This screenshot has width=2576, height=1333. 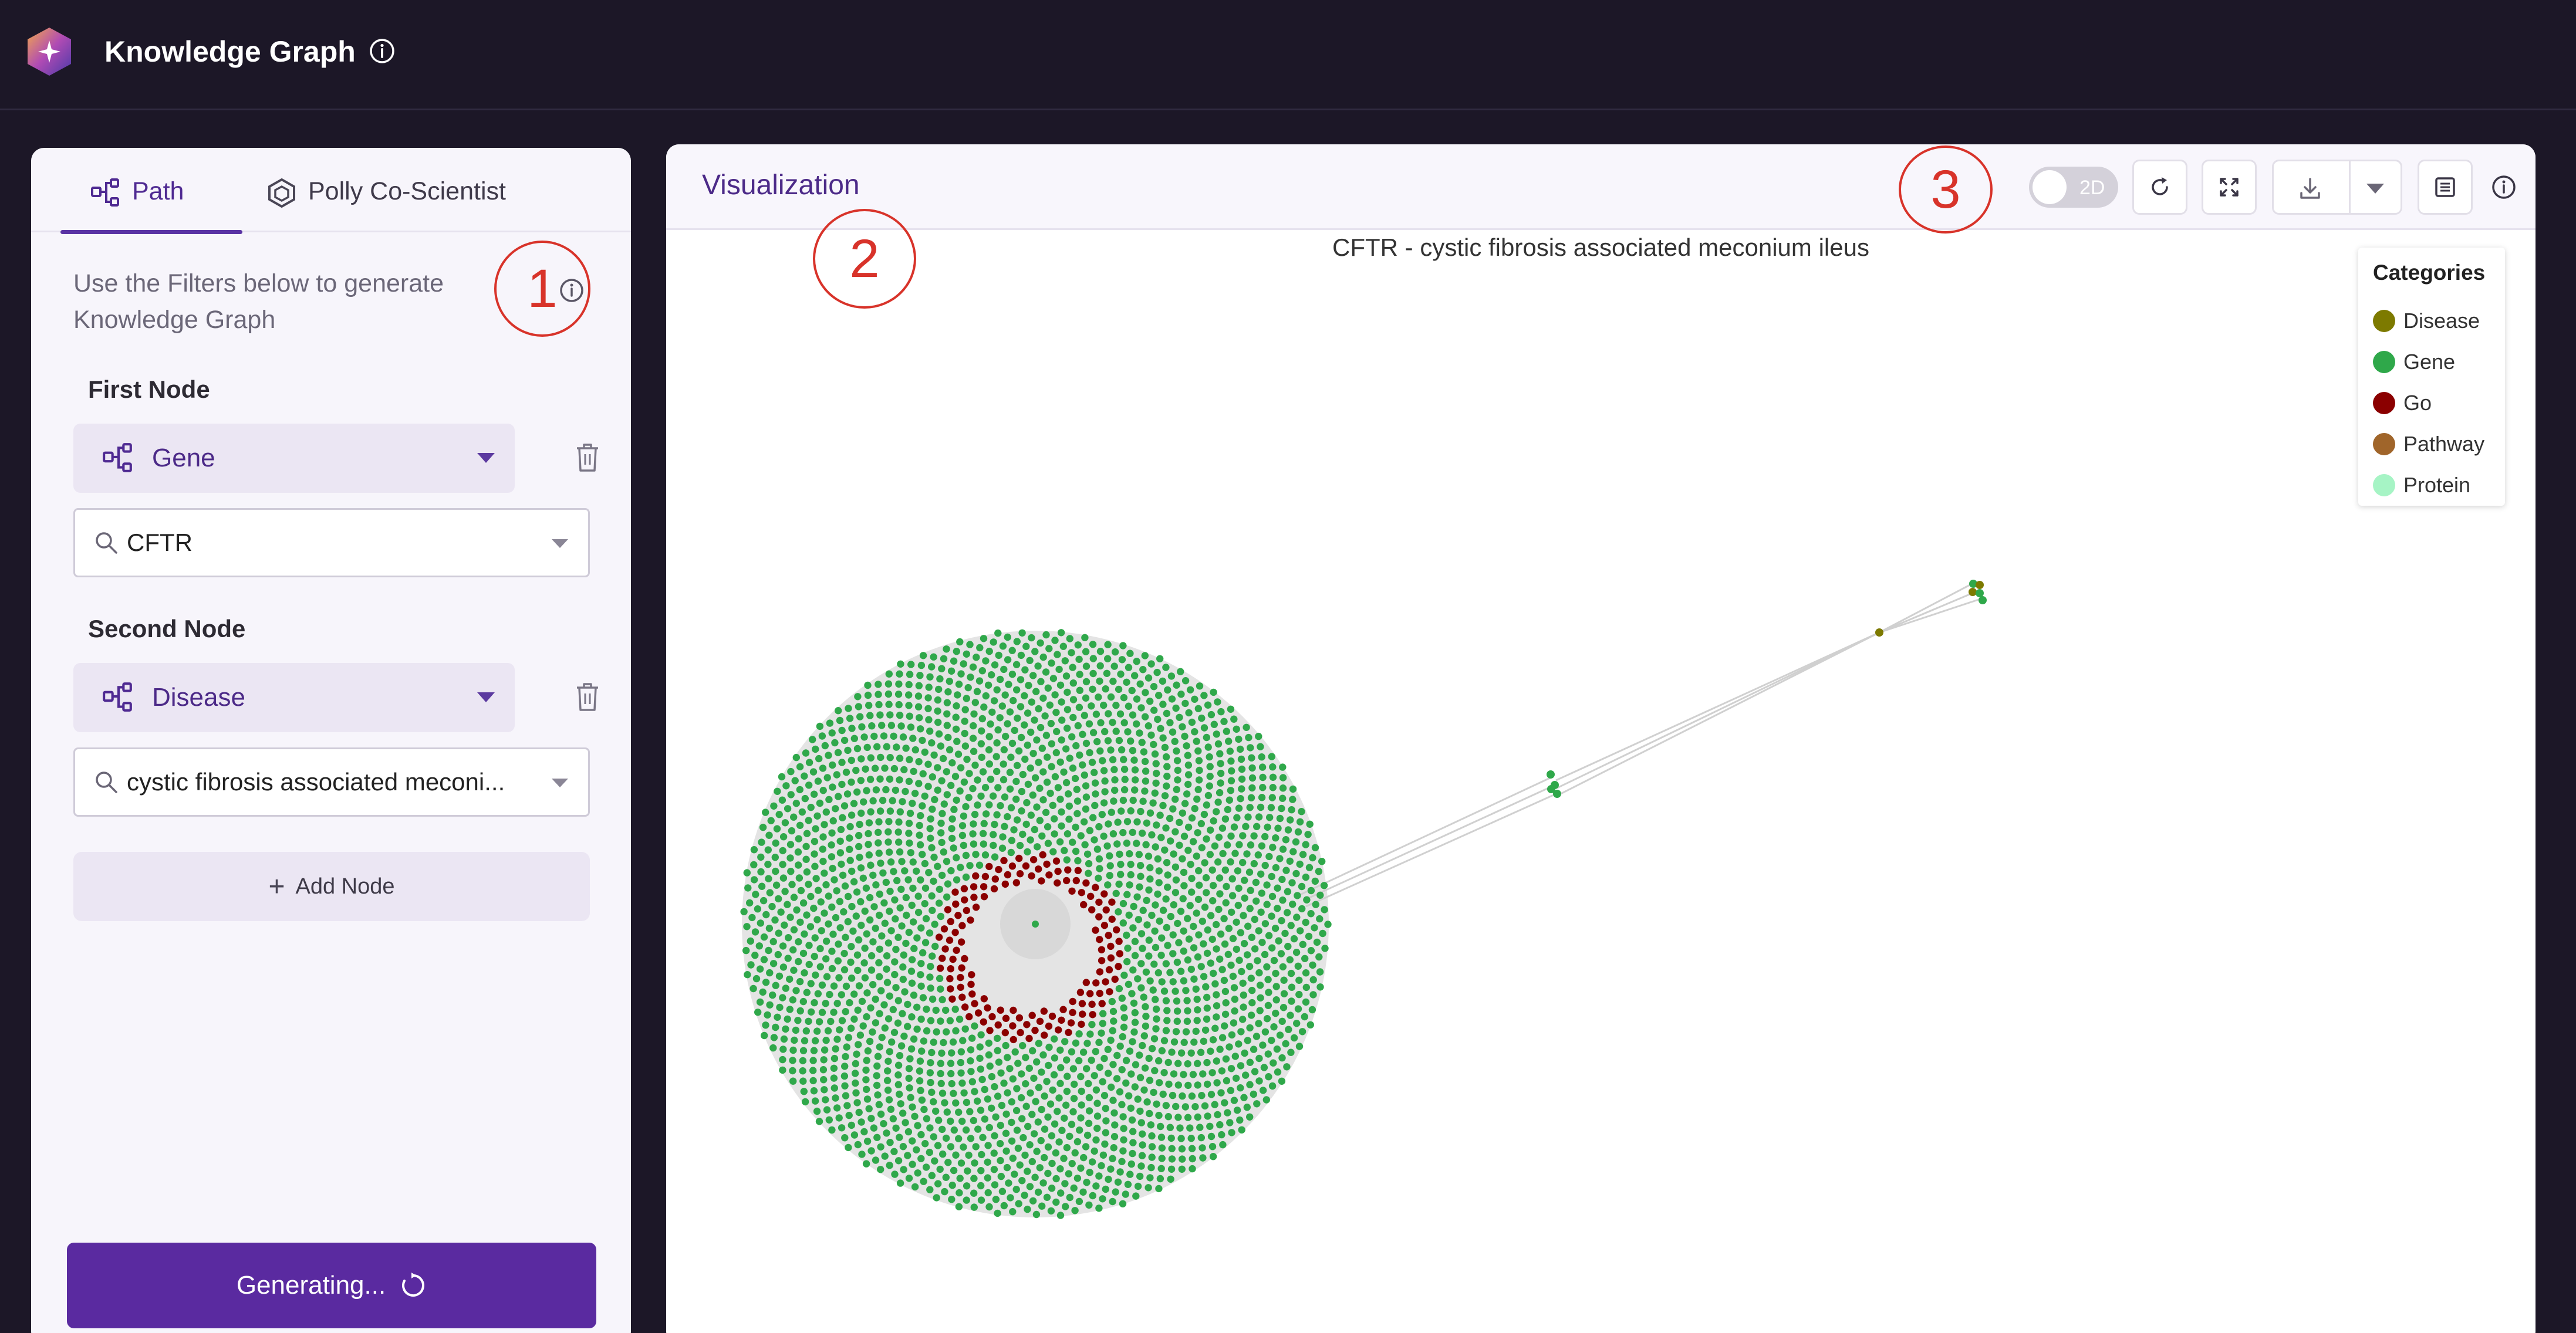 What do you see at coordinates (230, 52) in the screenshot?
I see `app-title: Knowledge Graph` at bounding box center [230, 52].